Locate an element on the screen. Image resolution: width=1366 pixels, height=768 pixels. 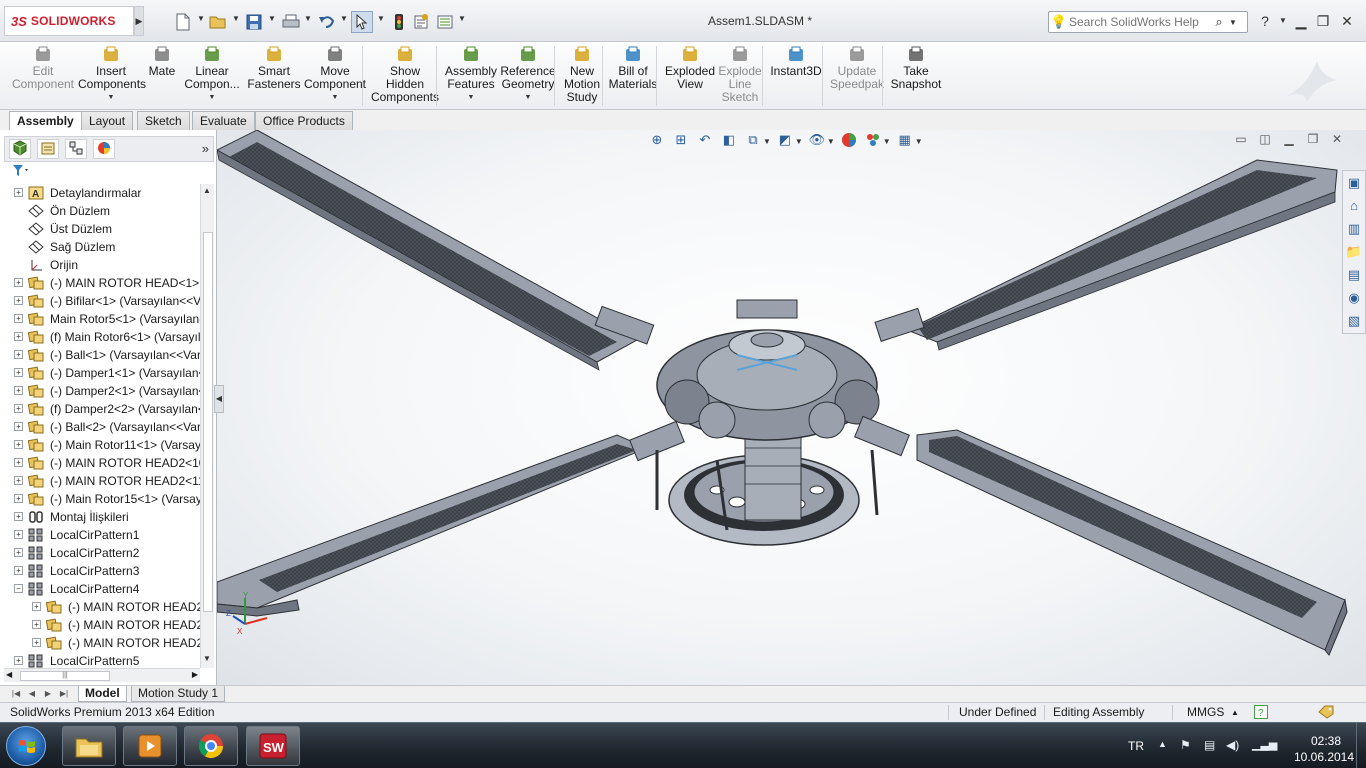
solidworks-logo: 3S SOLIDWORKS is located at coordinates (69, 21).